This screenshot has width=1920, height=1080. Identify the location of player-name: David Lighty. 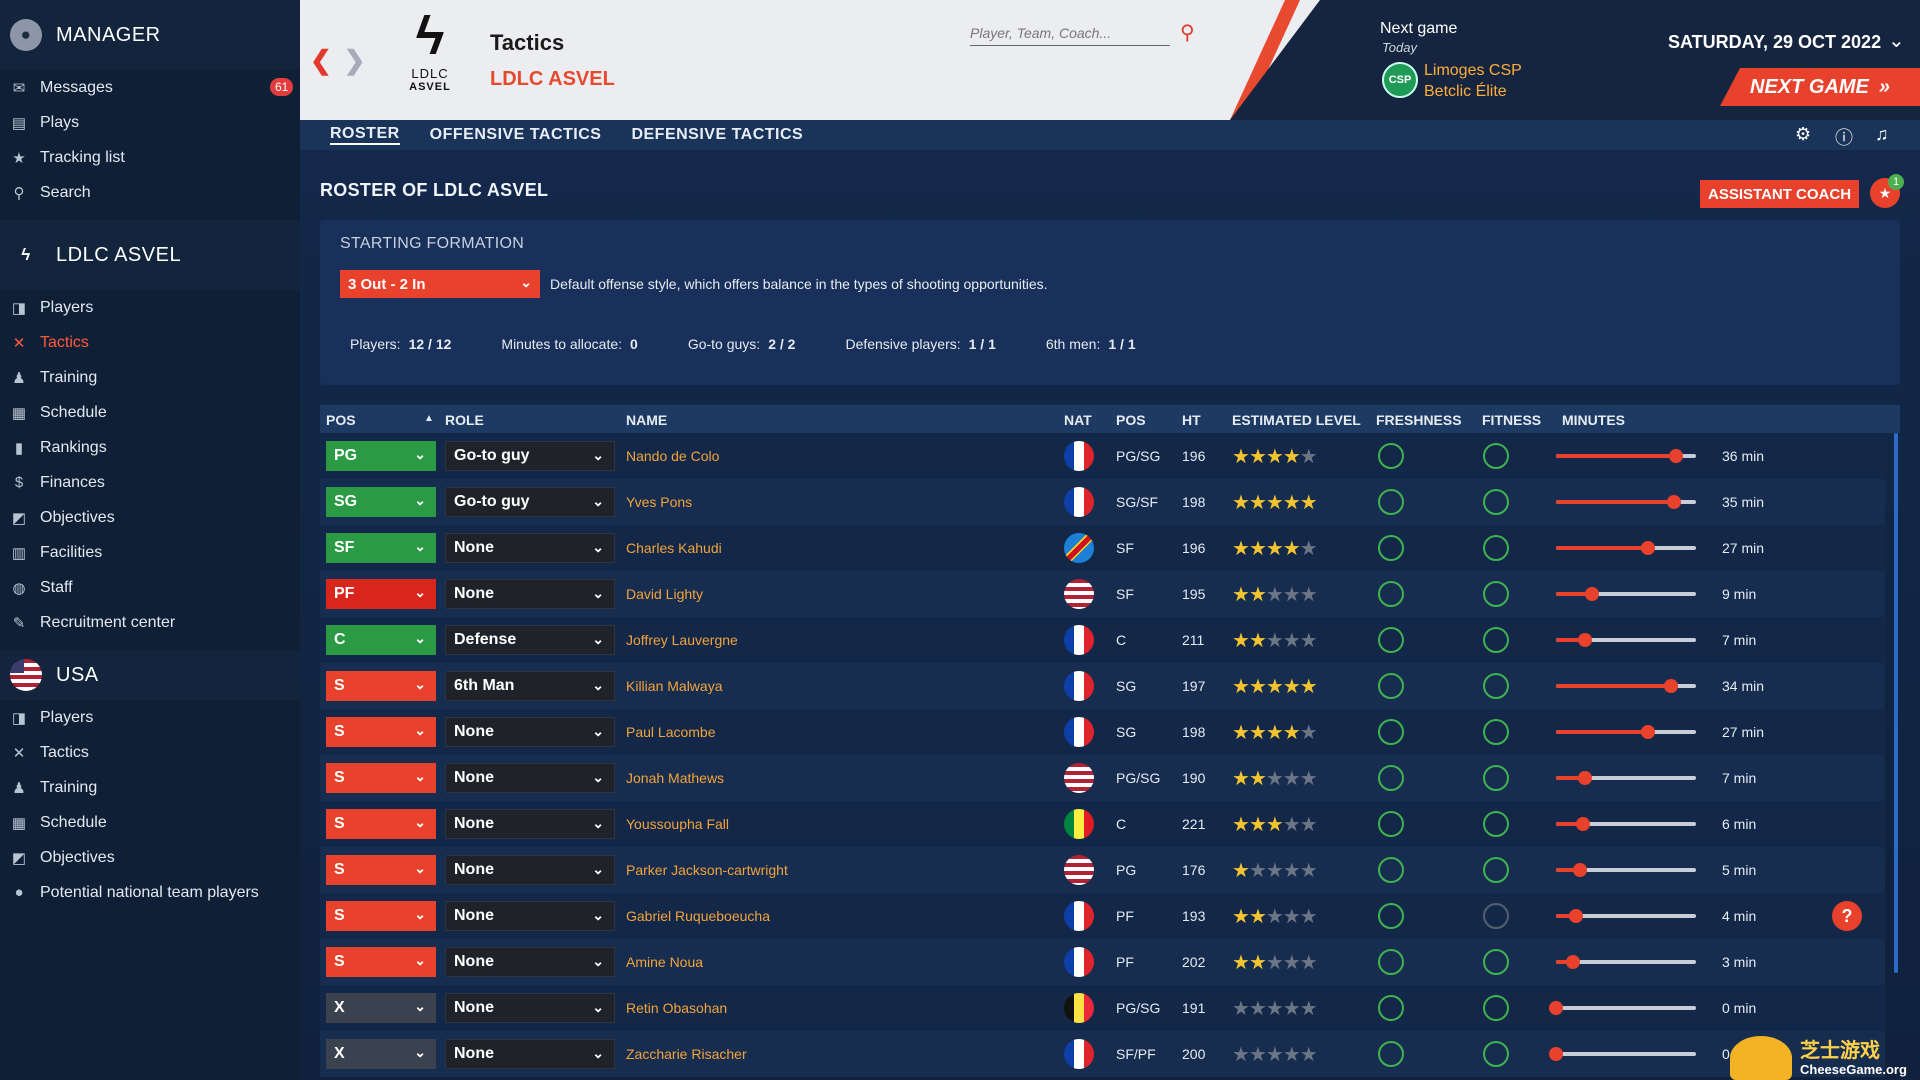
(664, 594).